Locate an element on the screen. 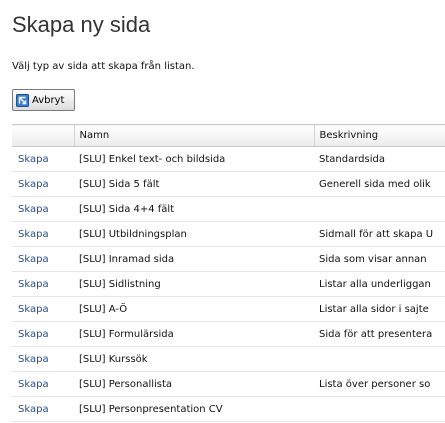 The height and width of the screenshot is (423, 445). column-header-name: Namn is located at coordinates (193, 135).